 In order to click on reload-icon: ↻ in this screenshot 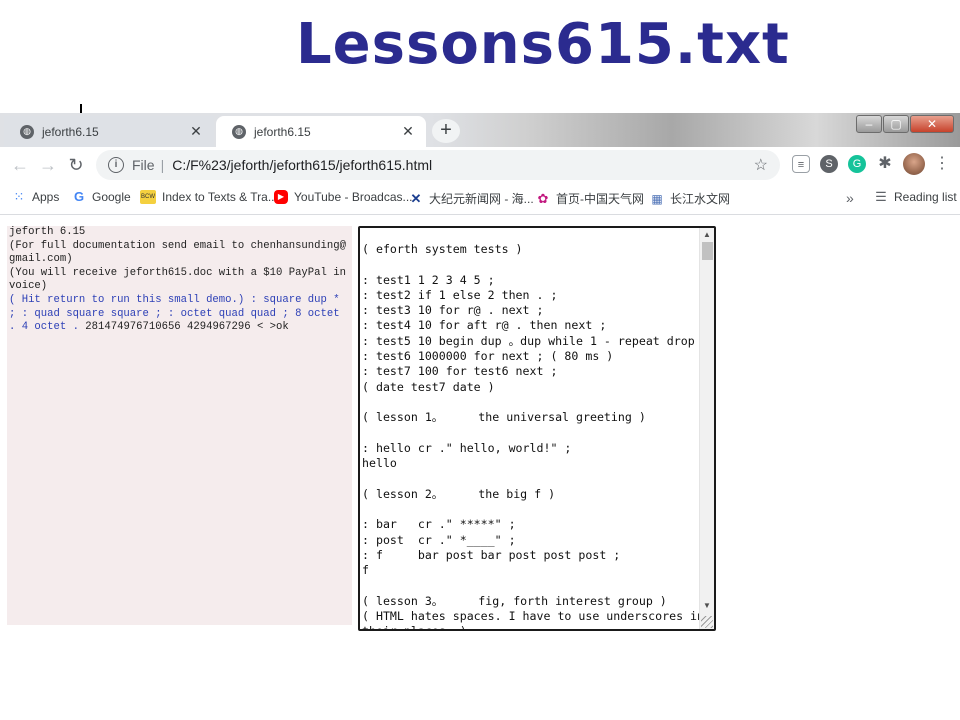, I will do `click(76, 165)`.